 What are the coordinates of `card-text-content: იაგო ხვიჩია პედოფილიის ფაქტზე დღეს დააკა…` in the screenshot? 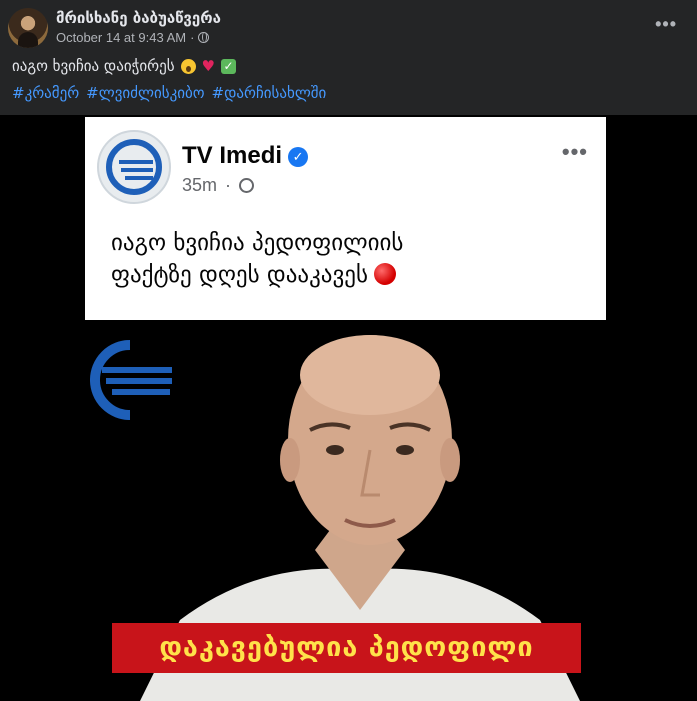 It's located at (257, 259).